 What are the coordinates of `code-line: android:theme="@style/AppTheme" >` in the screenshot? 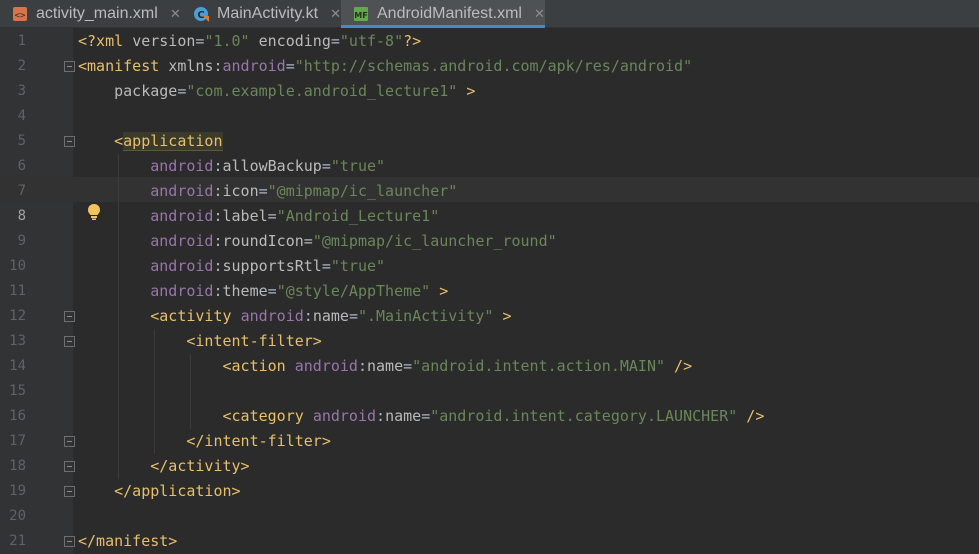 It's located at (263, 291).